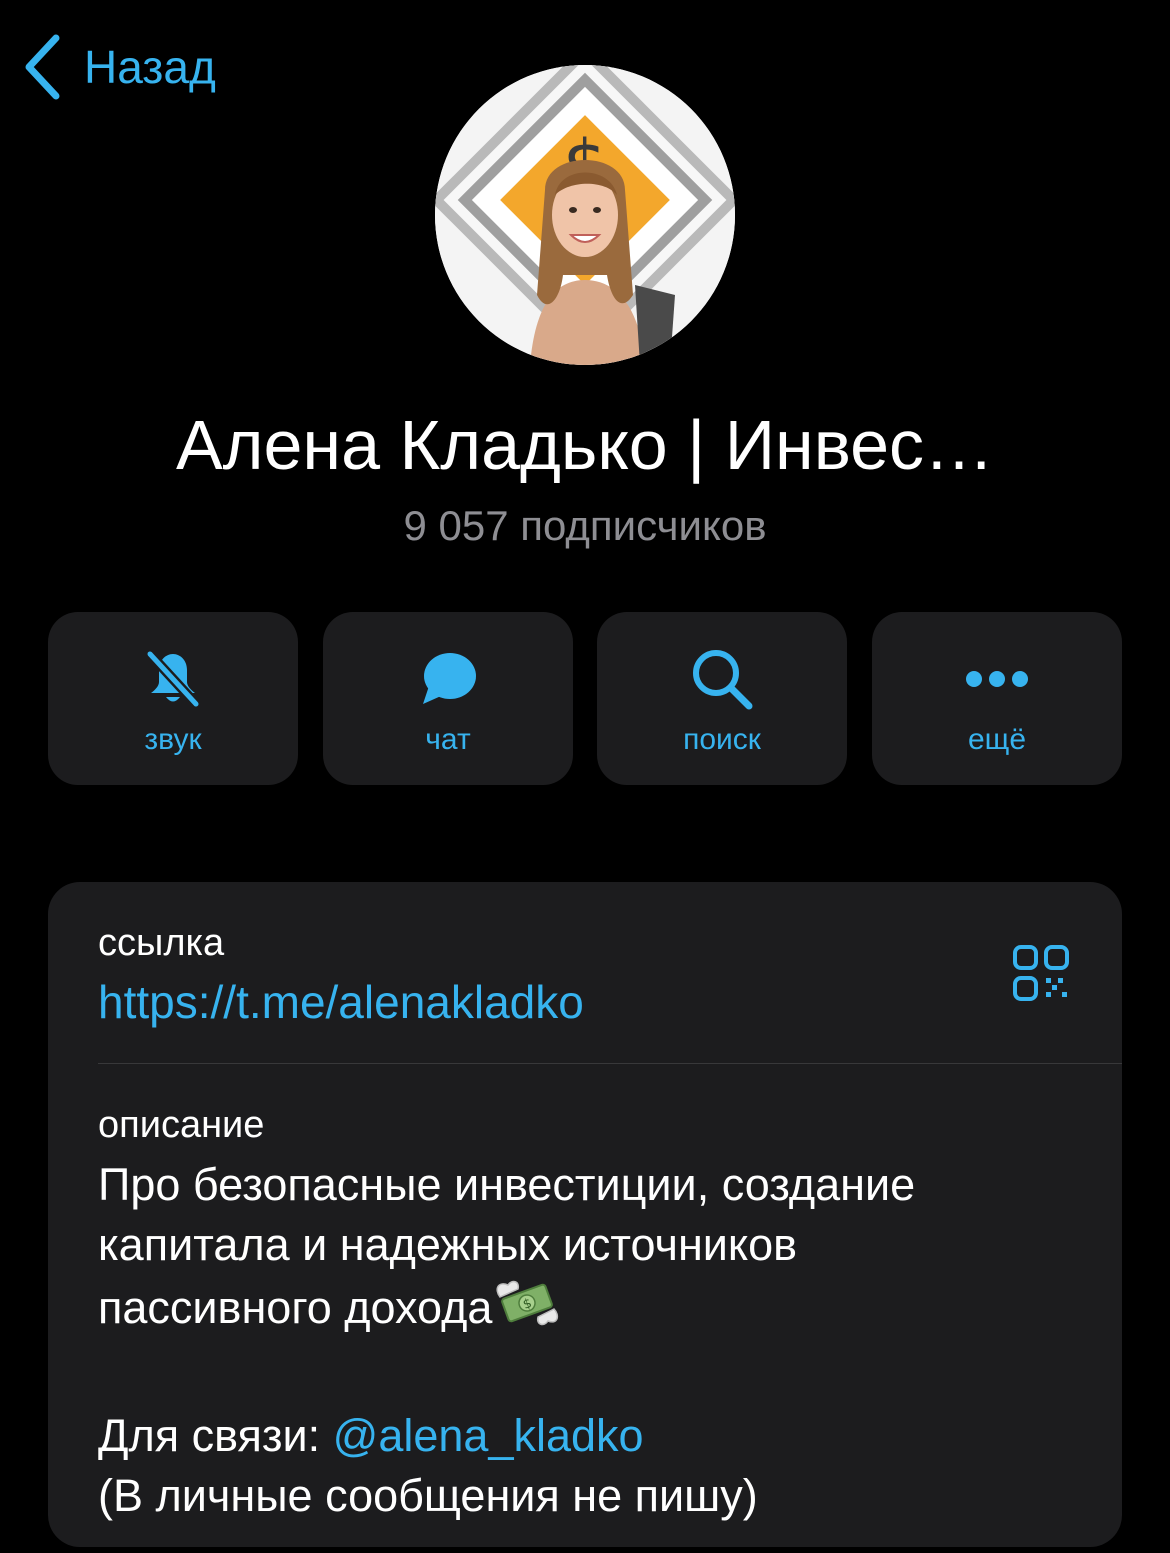 This screenshot has height=1553, width=1170. What do you see at coordinates (448, 739) in the screenshot?
I see `chat-label: чат` at bounding box center [448, 739].